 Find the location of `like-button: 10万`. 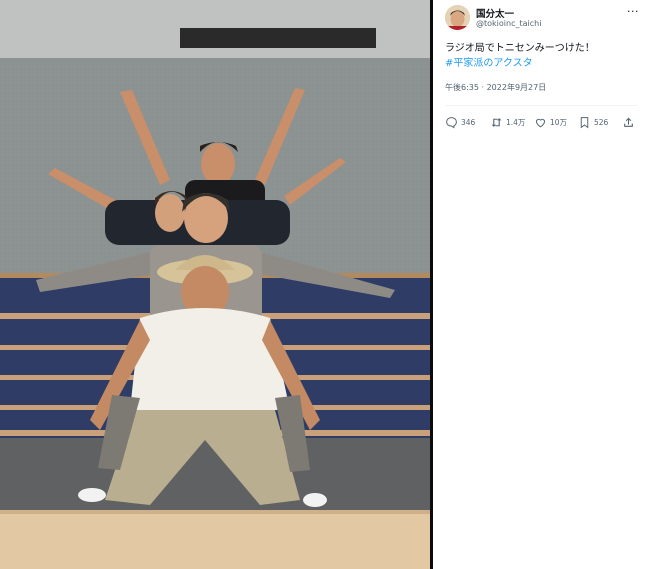

like-button: 10万 is located at coordinates (550, 122).